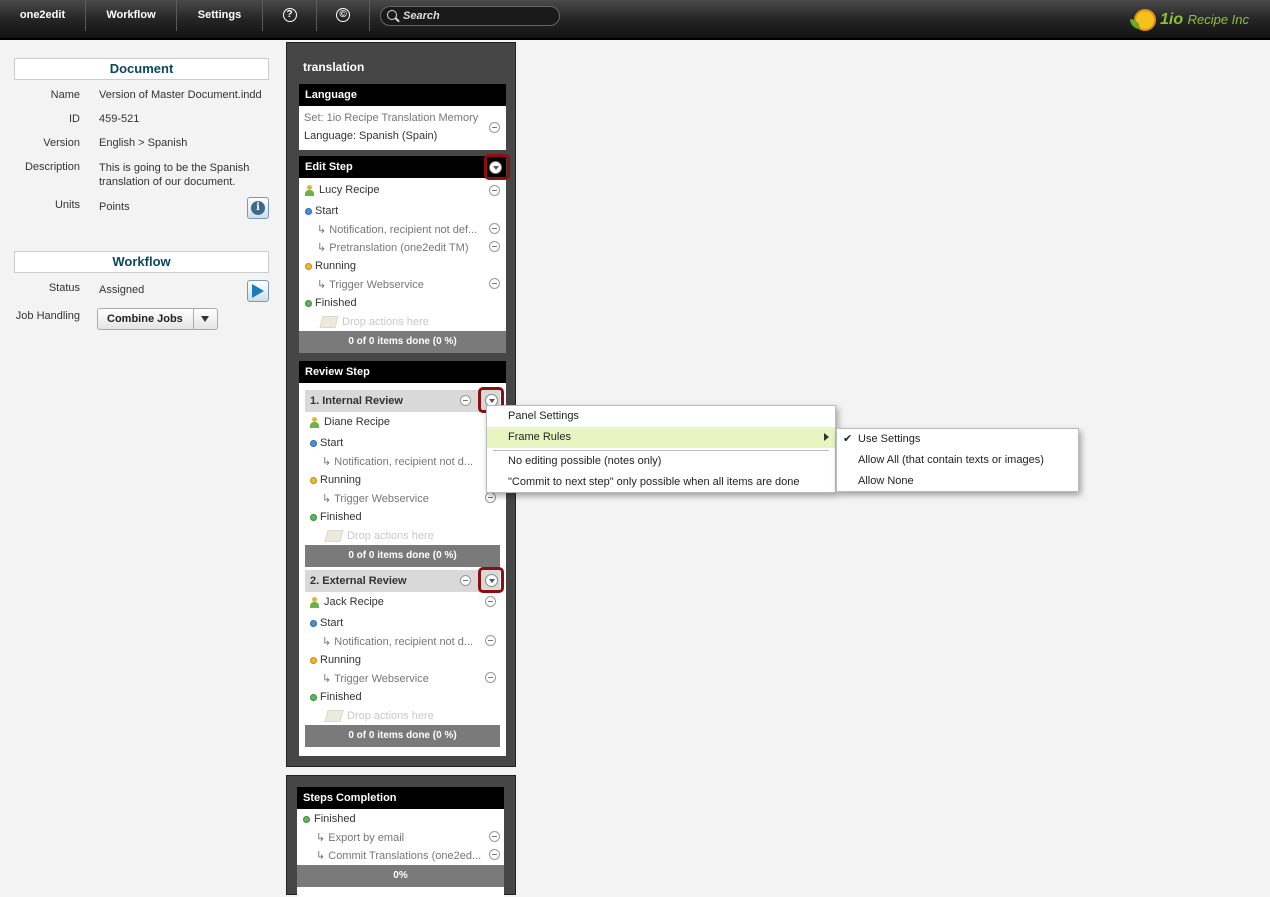  What do you see at coordinates (661, 437) in the screenshot?
I see `menu-item-frame-rules: Frame Rules` at bounding box center [661, 437].